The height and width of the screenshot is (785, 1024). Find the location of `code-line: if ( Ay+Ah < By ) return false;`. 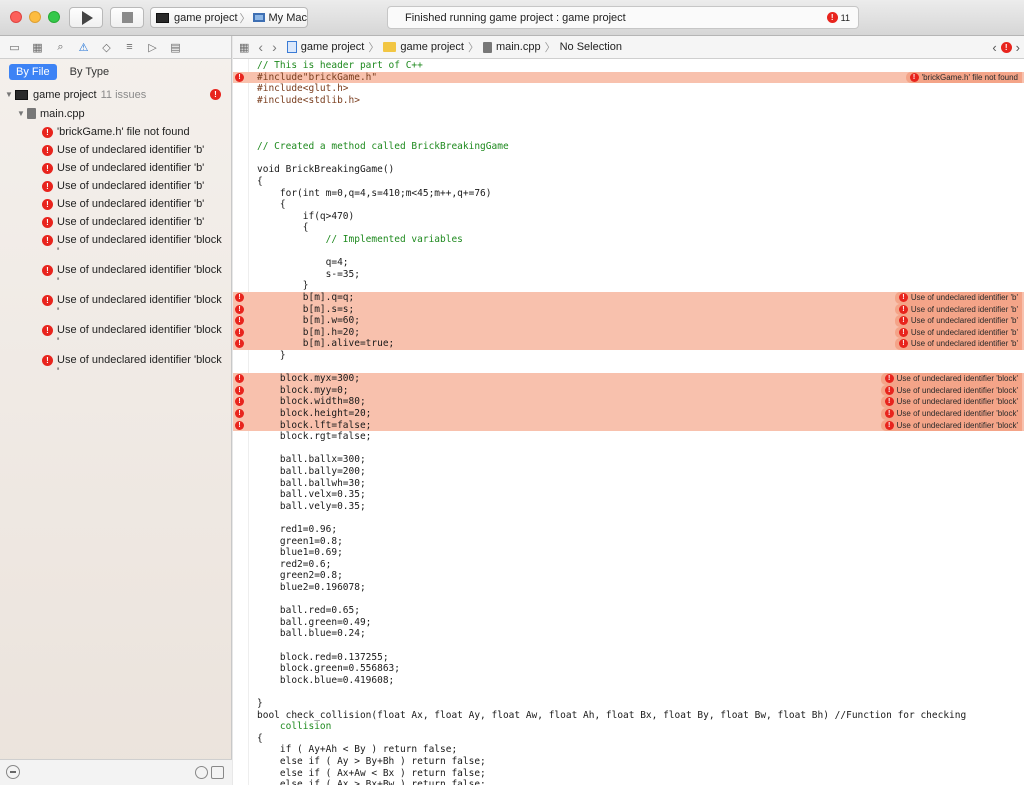

code-line: if ( Ay+Ah < By ) return false; is located at coordinates (628, 750).